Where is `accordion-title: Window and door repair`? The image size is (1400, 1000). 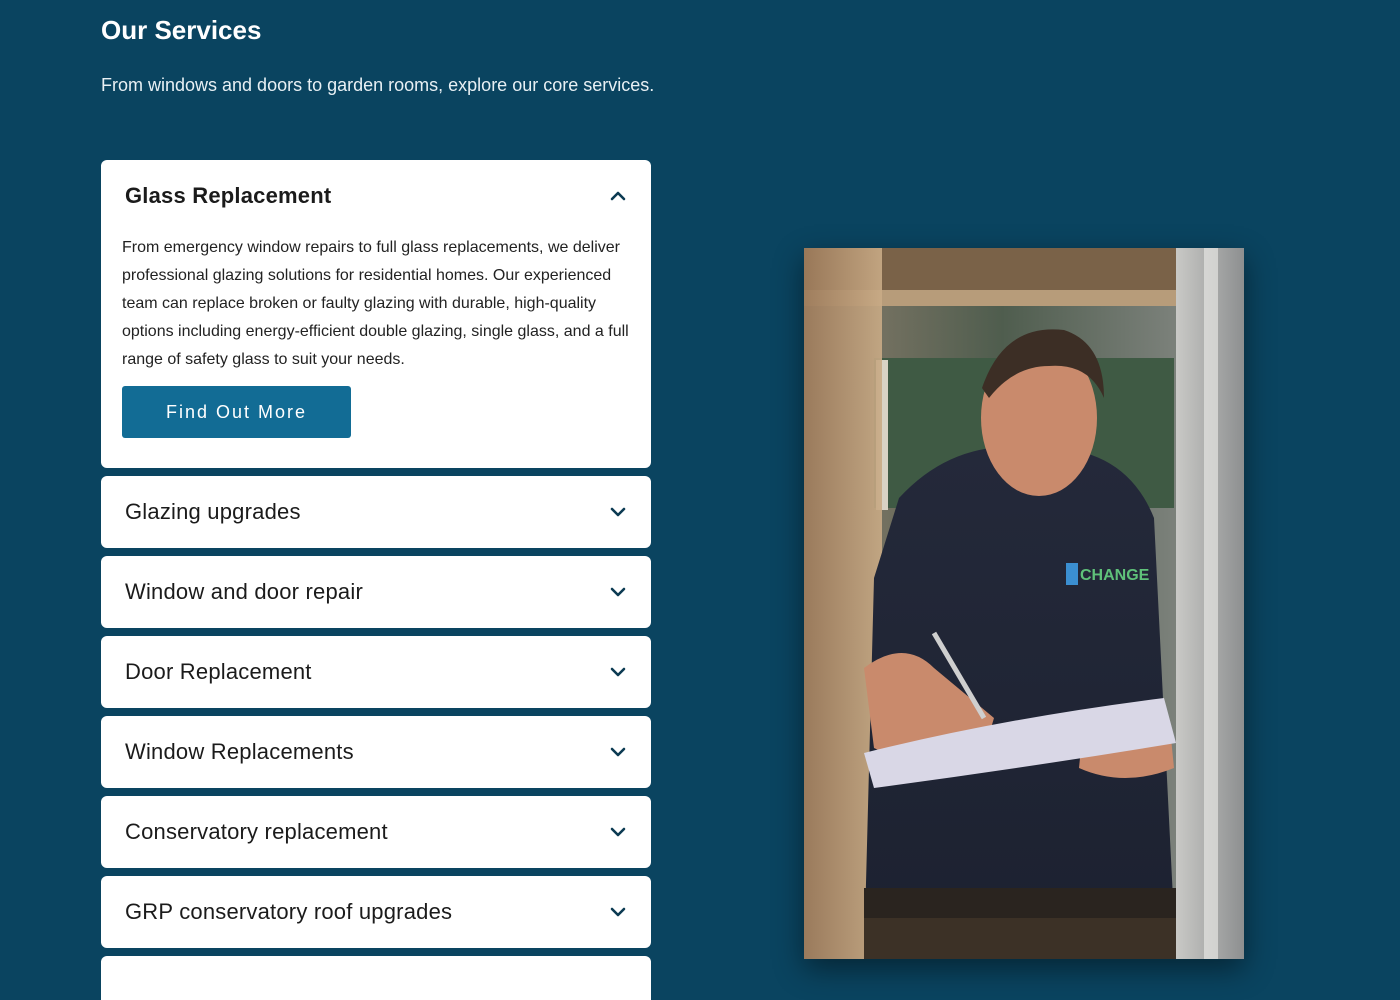
accordion-title: Window and door repair is located at coordinates (244, 591).